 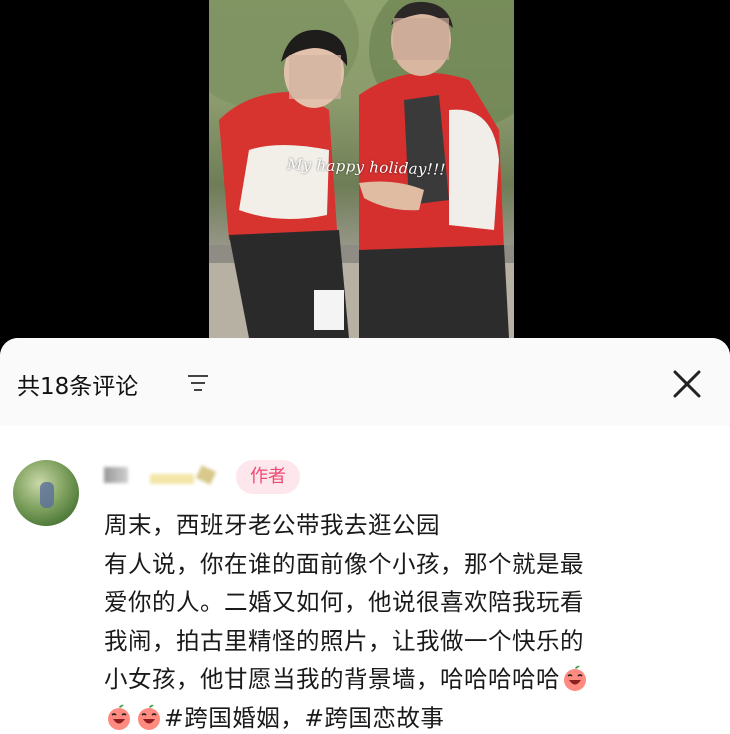 I want to click on comment-line: 我闹，拍古里精怪的照片，让我做一个快乐的, so click(x=344, y=640).